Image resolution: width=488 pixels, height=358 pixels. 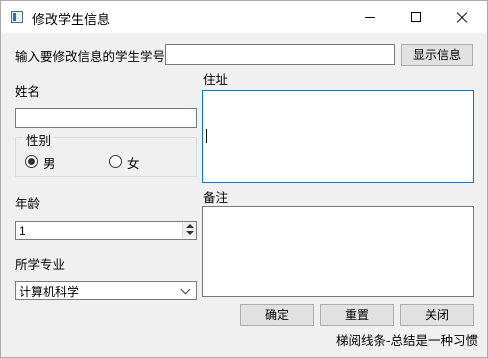 What do you see at coordinates (49, 292) in the screenshot?
I see `major-selected-value: 计算机科学` at bounding box center [49, 292].